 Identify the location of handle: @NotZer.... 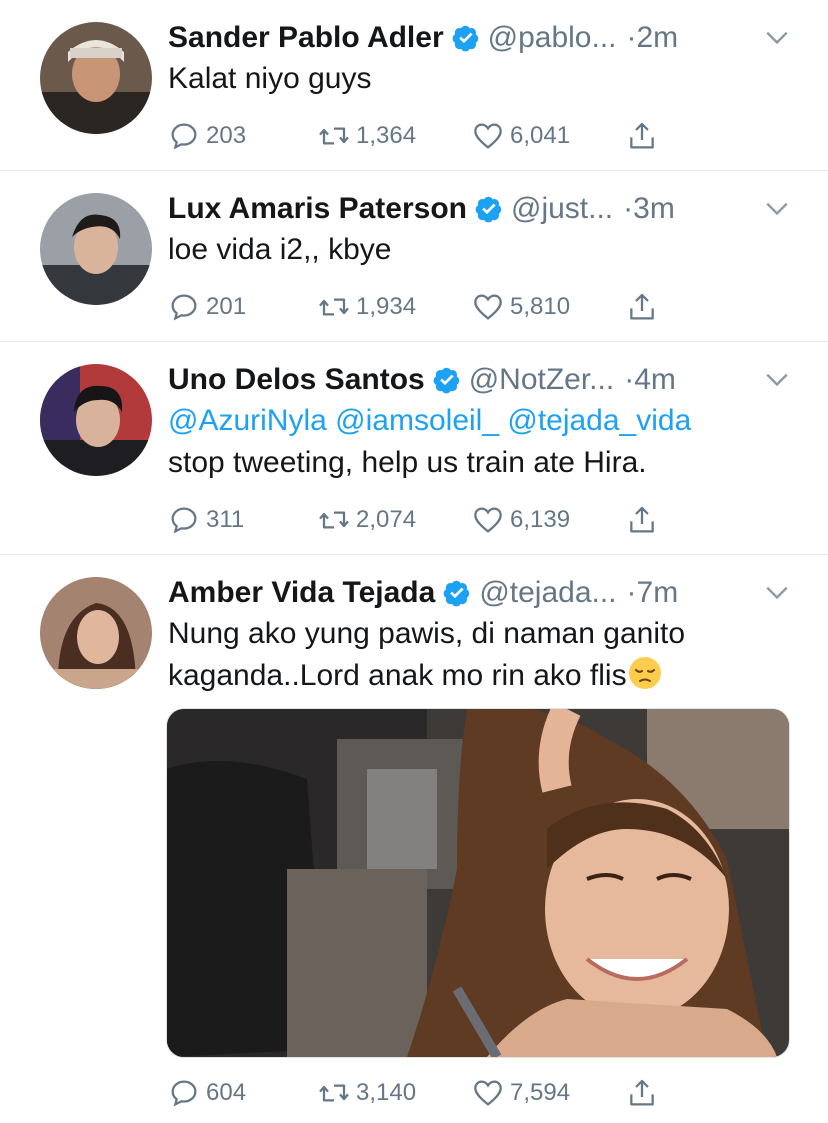
(542, 380).